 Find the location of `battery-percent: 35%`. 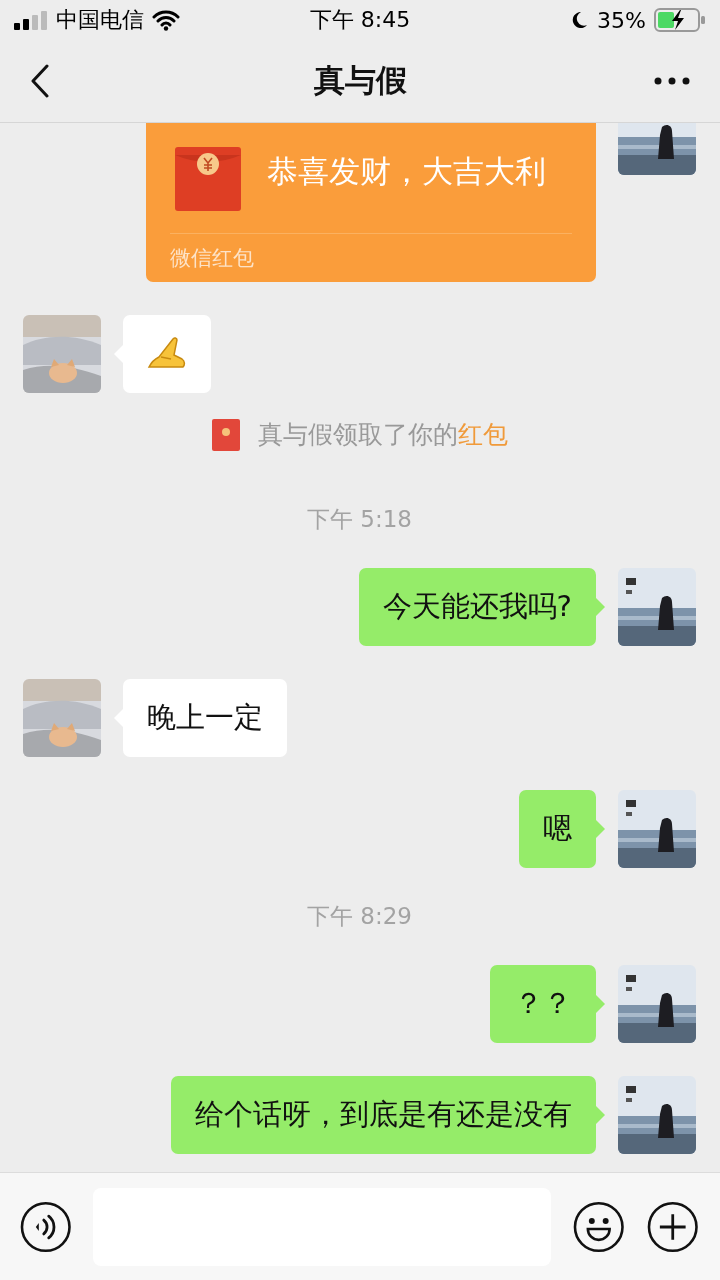

battery-percent: 35% is located at coordinates (621, 20).